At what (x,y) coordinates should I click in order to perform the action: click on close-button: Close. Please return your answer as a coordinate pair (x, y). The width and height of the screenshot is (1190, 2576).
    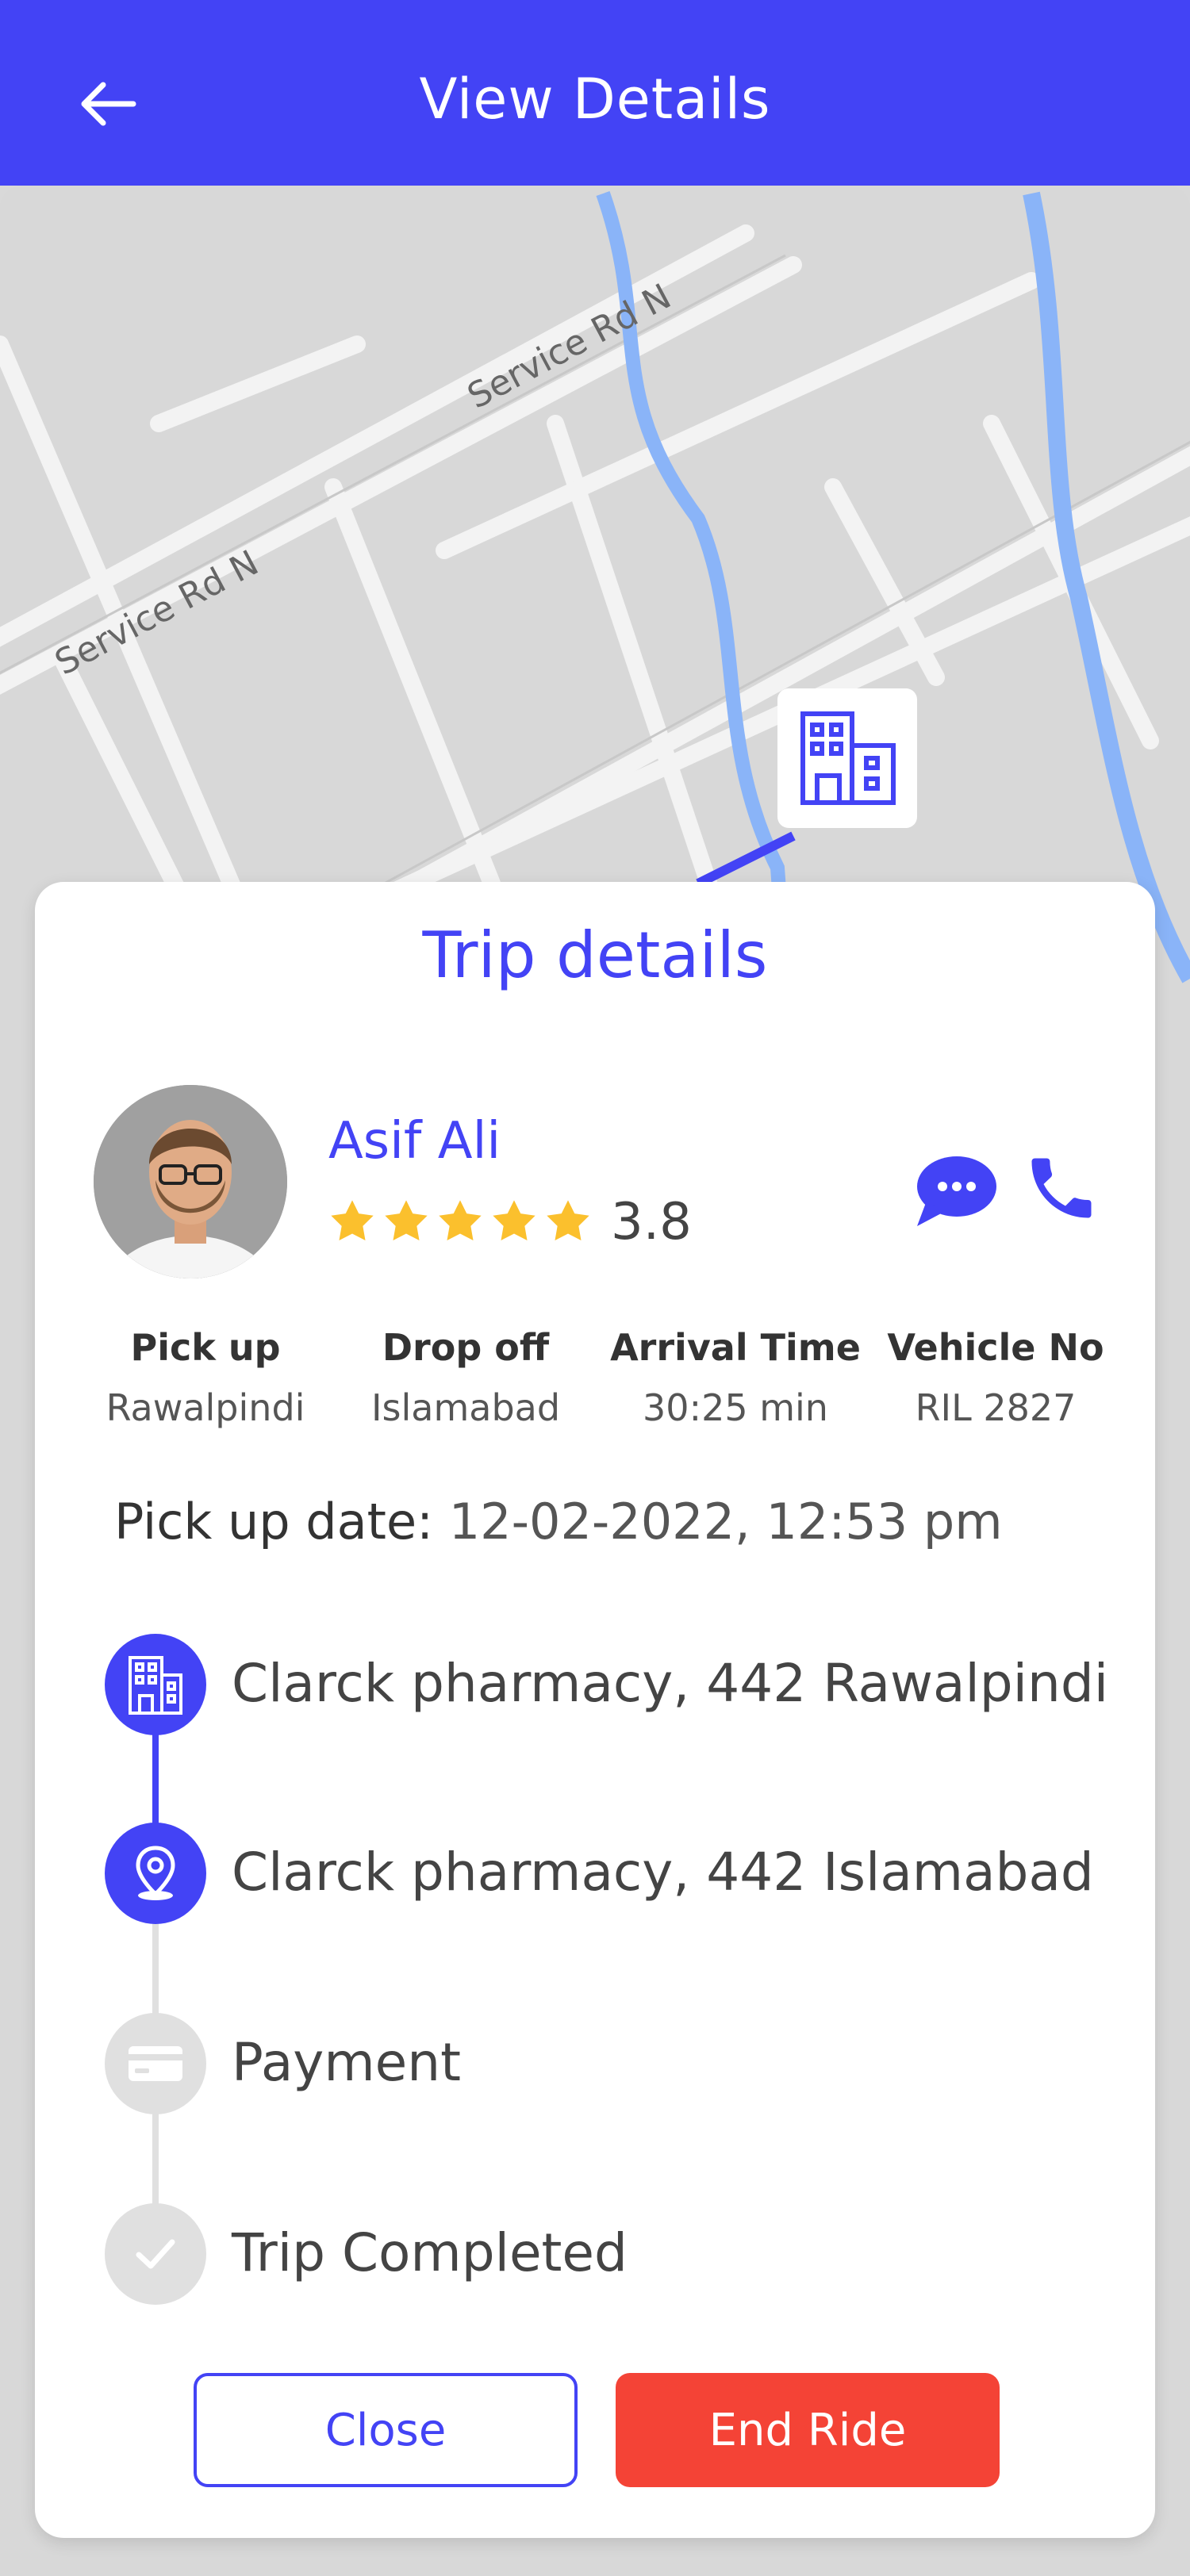
    Looking at the image, I should click on (386, 2430).